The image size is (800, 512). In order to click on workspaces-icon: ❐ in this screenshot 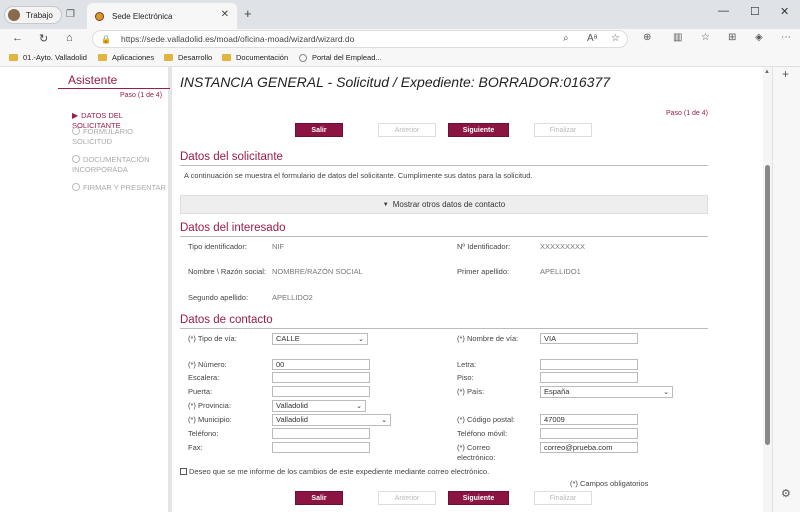, I will do `click(70, 14)`.